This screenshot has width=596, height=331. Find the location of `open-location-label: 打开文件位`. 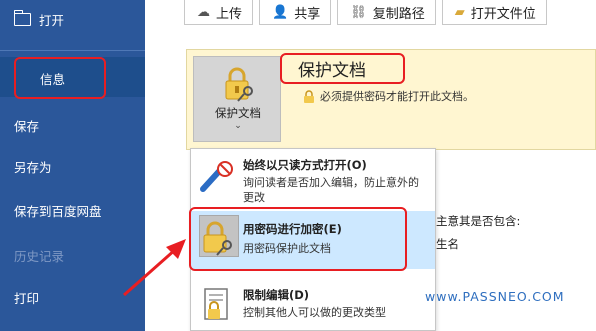

open-location-label: 打开文件位 is located at coordinates (503, 14).